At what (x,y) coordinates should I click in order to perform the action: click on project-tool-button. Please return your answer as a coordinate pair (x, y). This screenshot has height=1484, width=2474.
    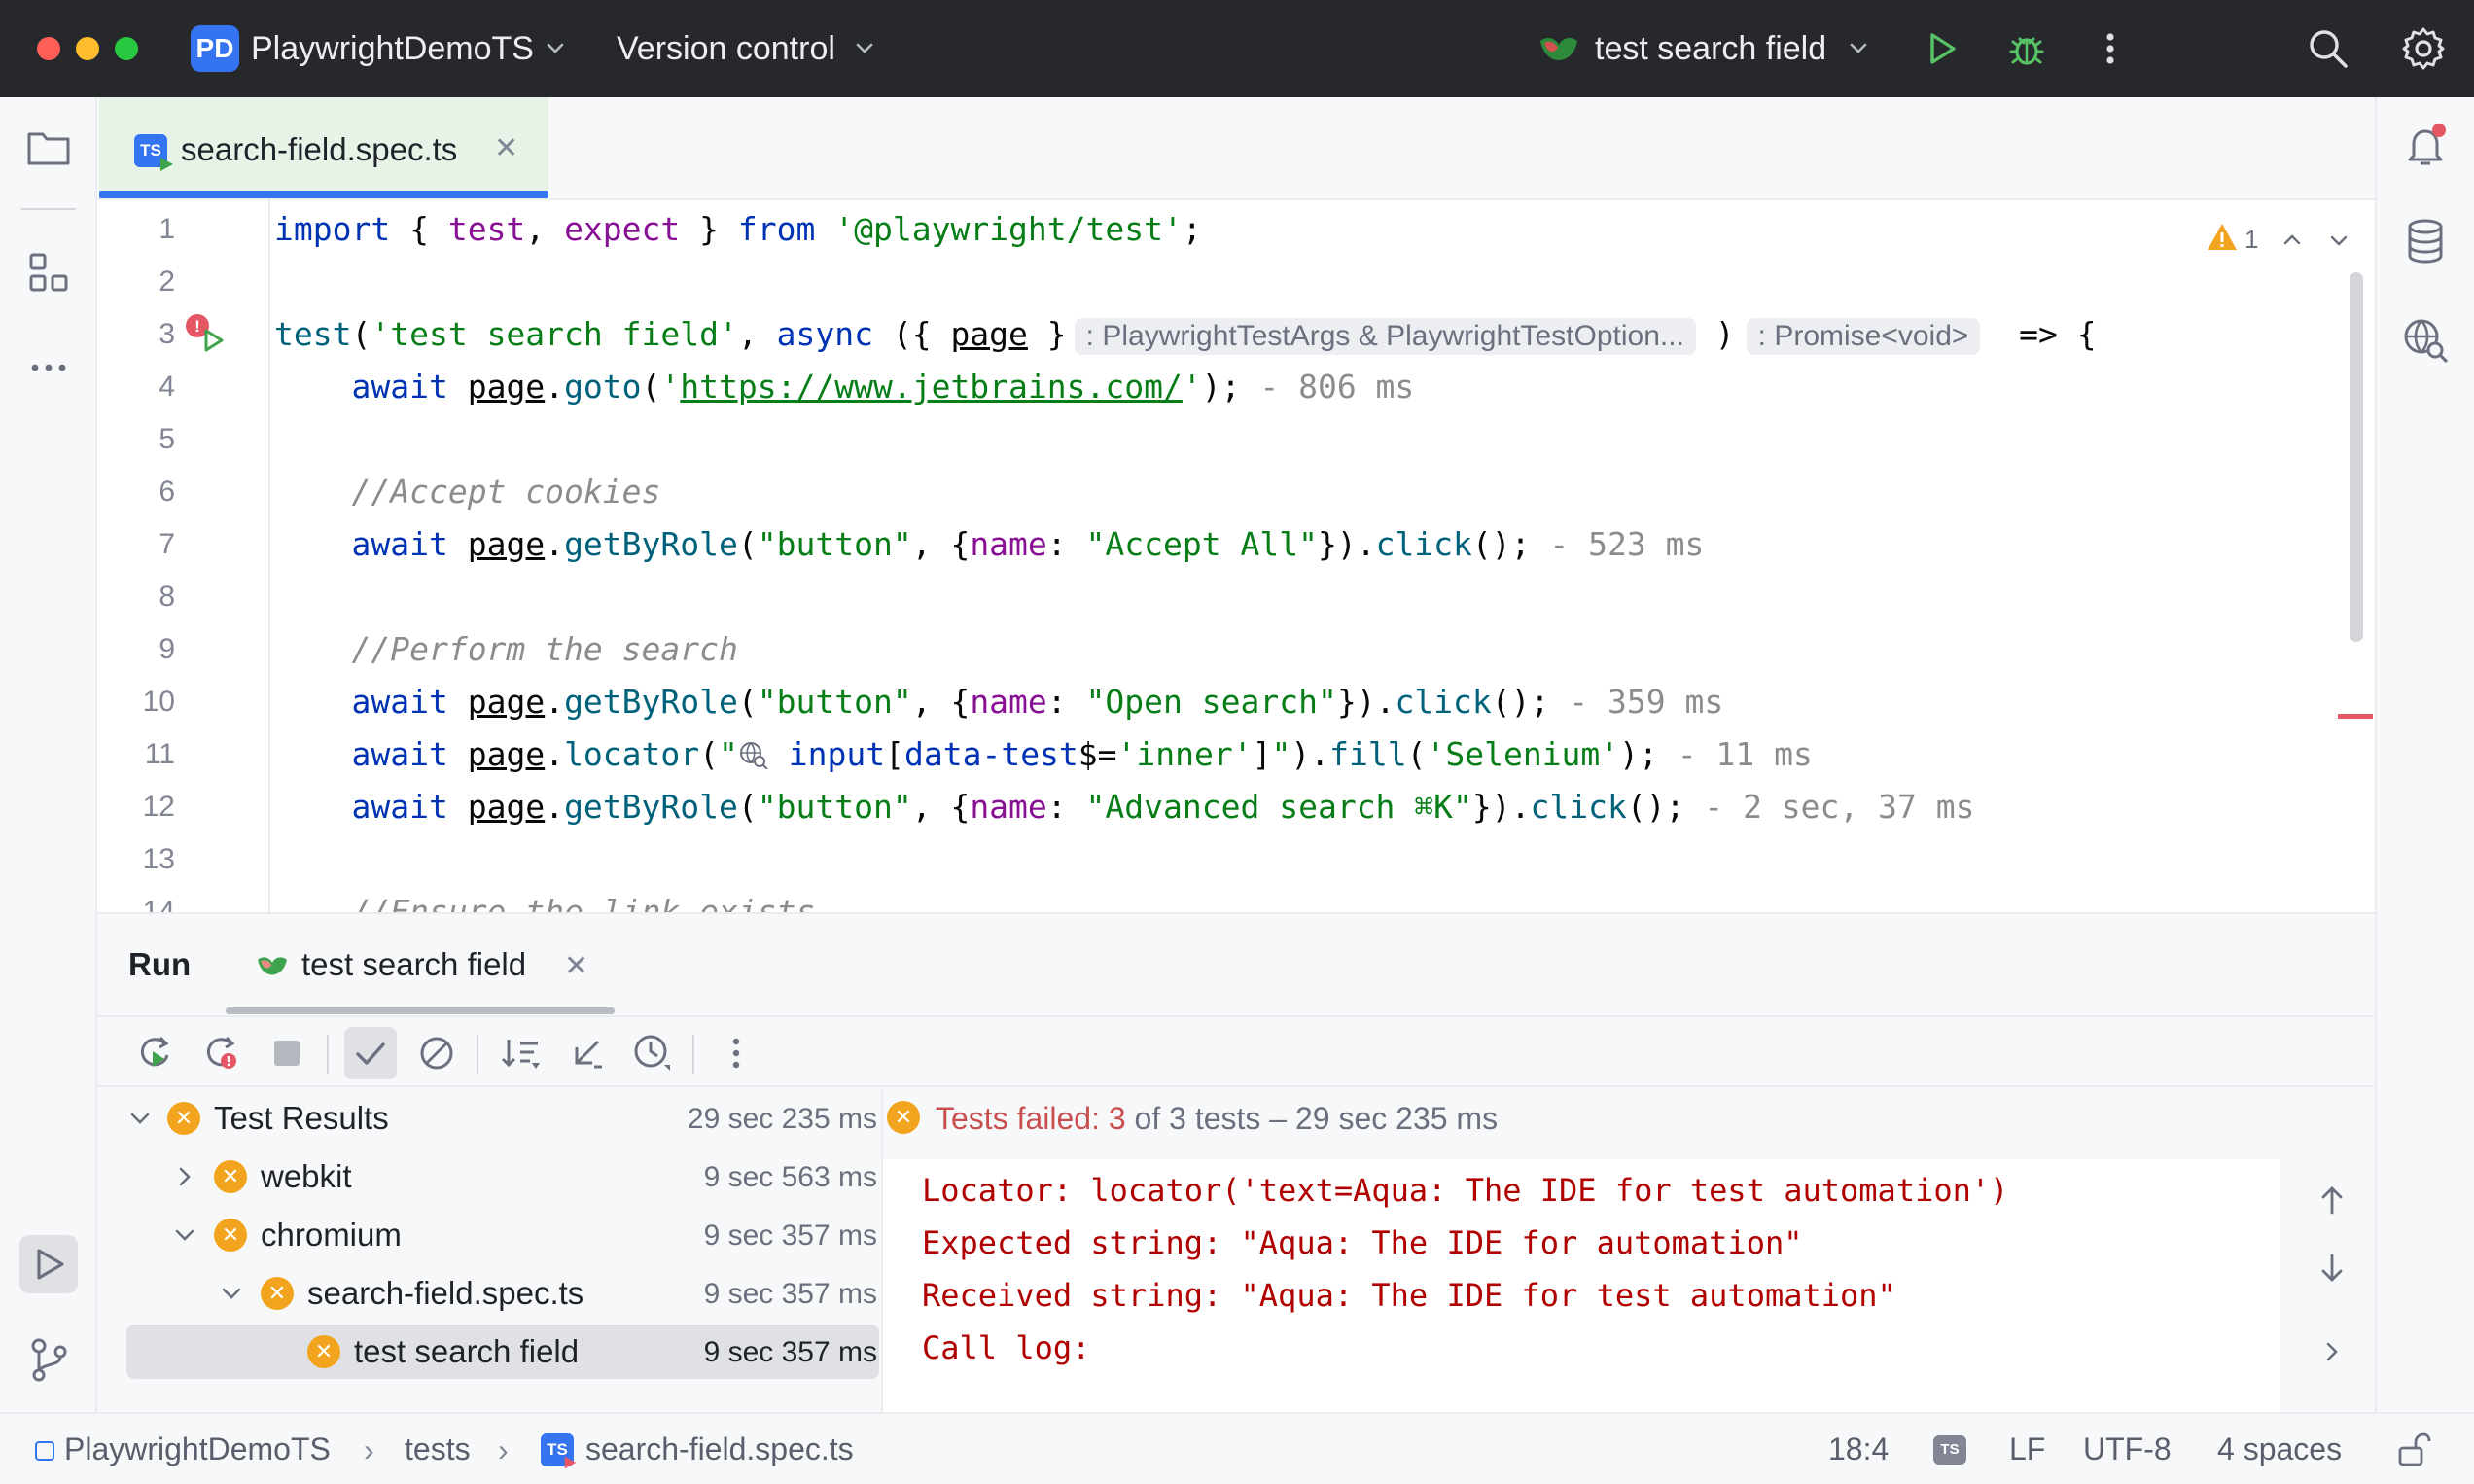
    Looking at the image, I should click on (48, 148).